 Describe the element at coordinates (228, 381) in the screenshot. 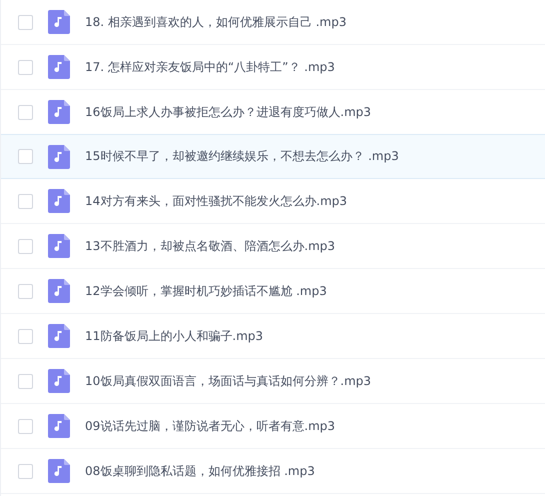

I see `file-name: 10饭局真假双面语言，场面话与真话如何分辨？.mp3` at that location.